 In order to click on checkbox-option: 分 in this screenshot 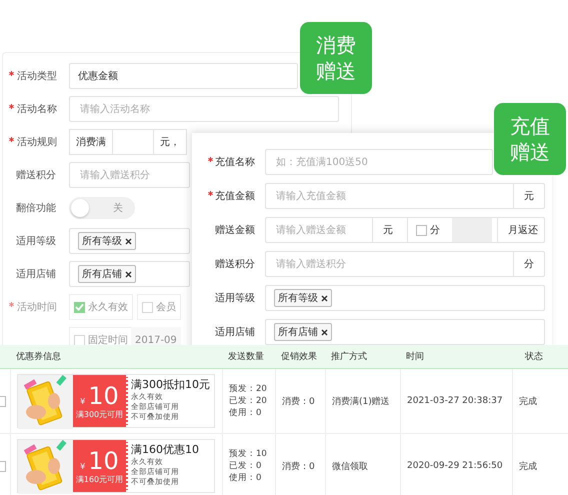, I will do `click(427, 230)`.